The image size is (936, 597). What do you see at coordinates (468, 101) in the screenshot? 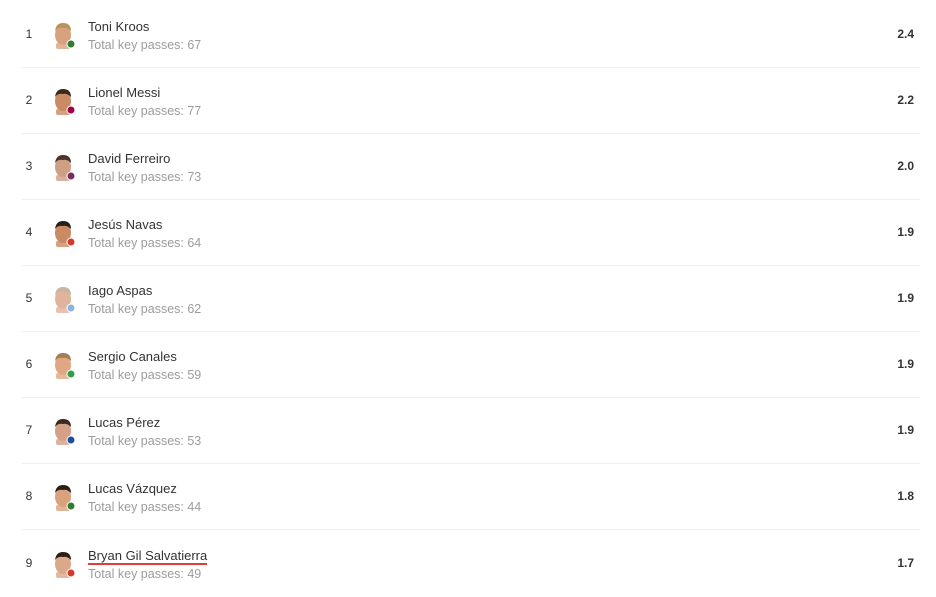
I see `player-row: 2 Lionel Messi Total key passes: 77 2.2` at bounding box center [468, 101].